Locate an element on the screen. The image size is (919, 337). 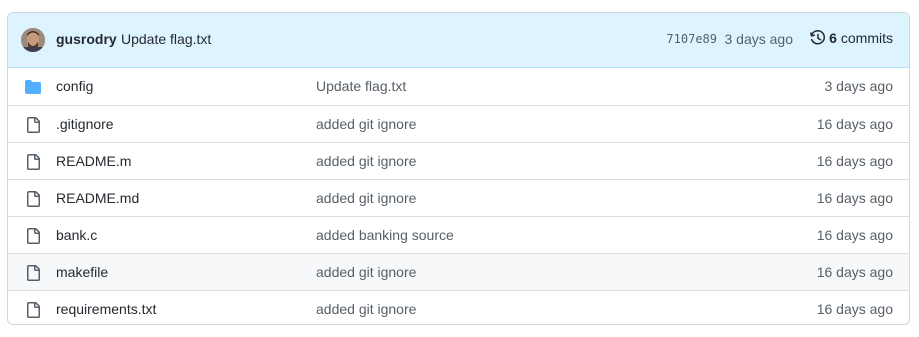
file-name-link: makefile is located at coordinates (82, 272).